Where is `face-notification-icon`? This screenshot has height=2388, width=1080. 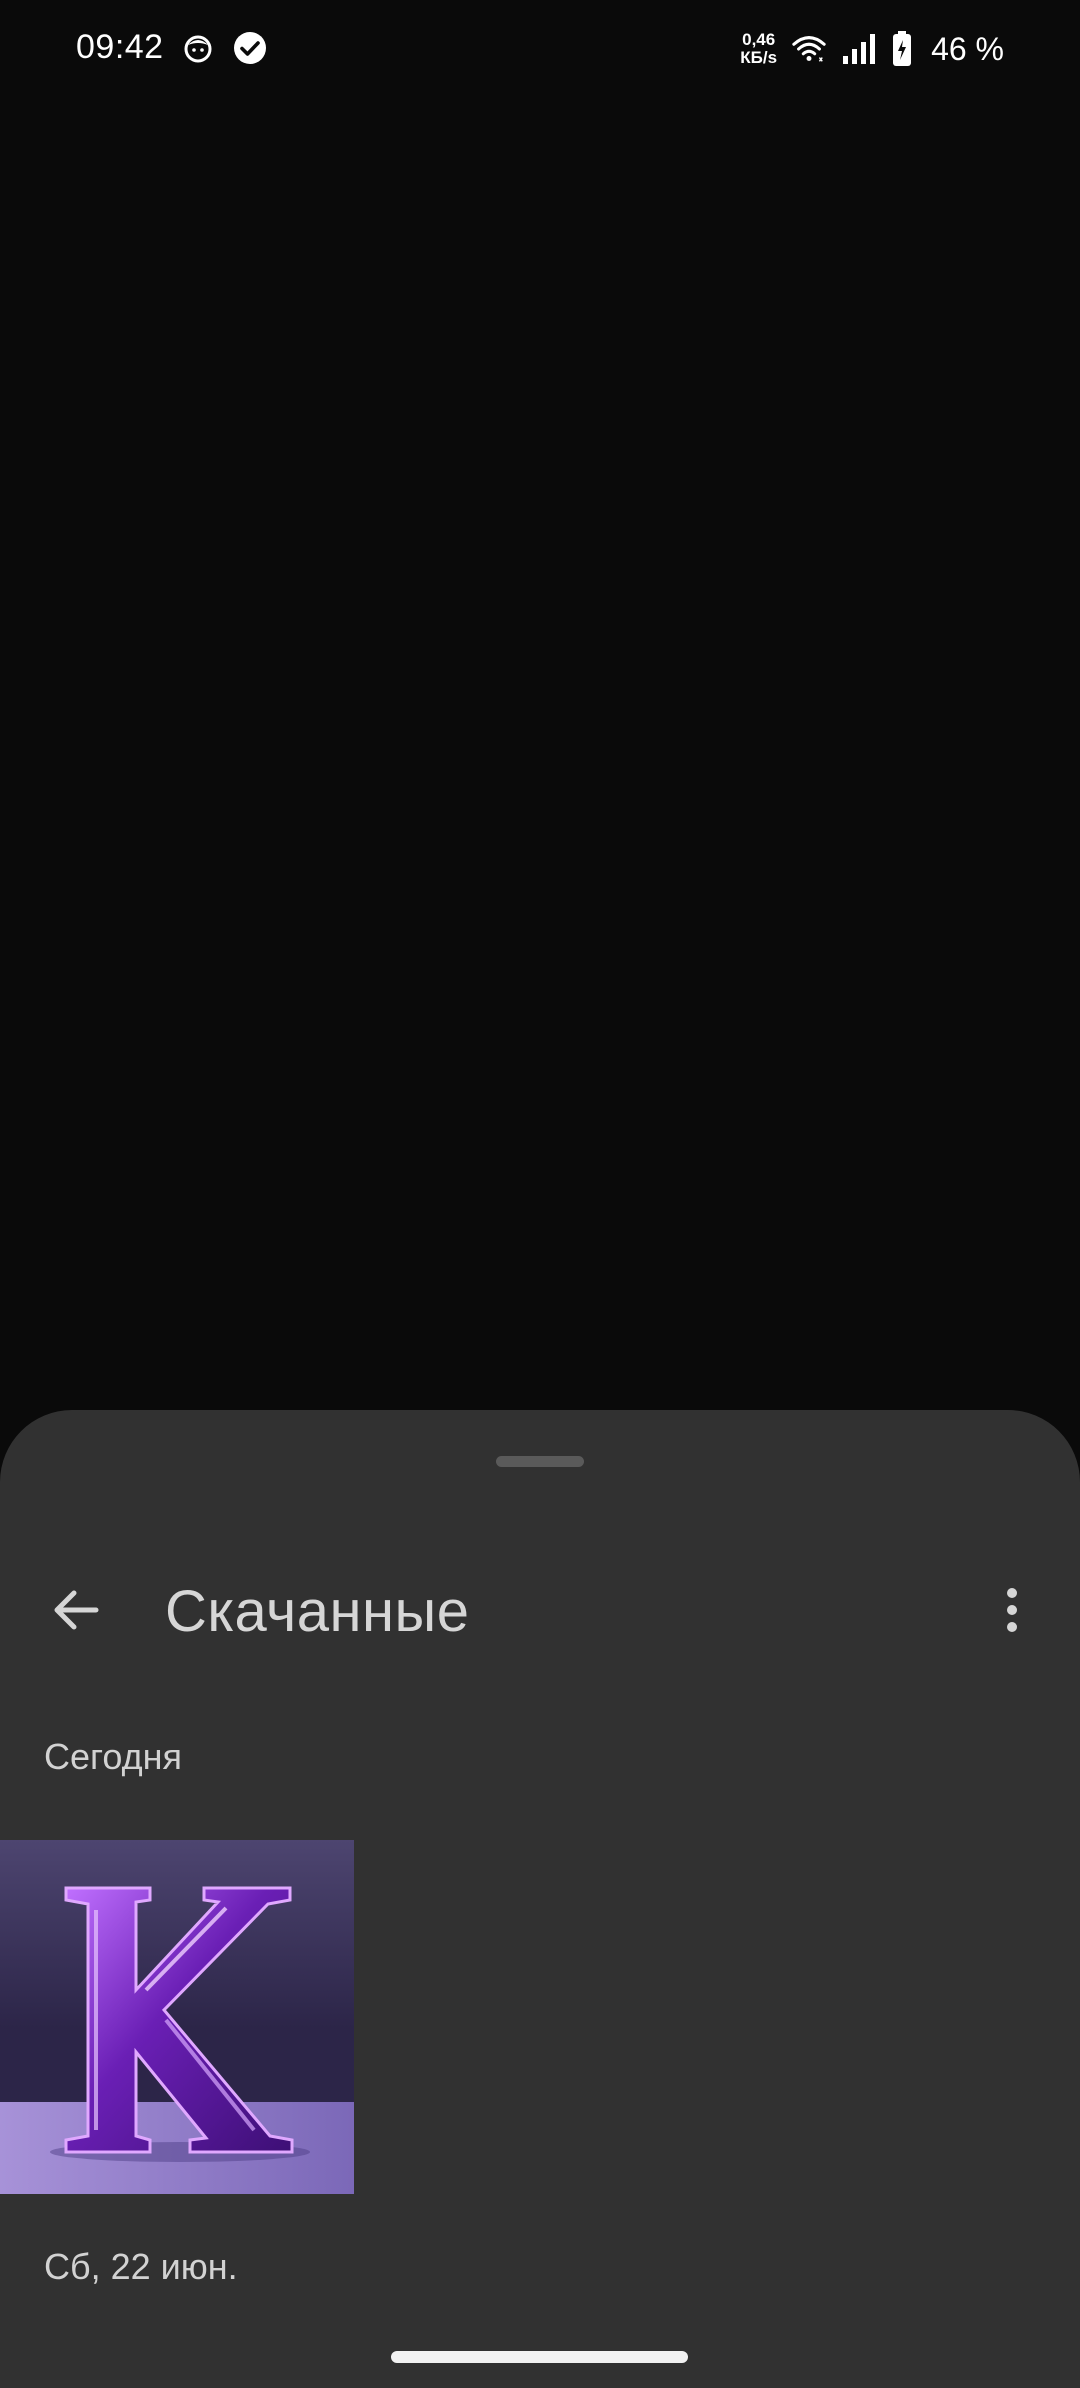 face-notification-icon is located at coordinates (198, 48).